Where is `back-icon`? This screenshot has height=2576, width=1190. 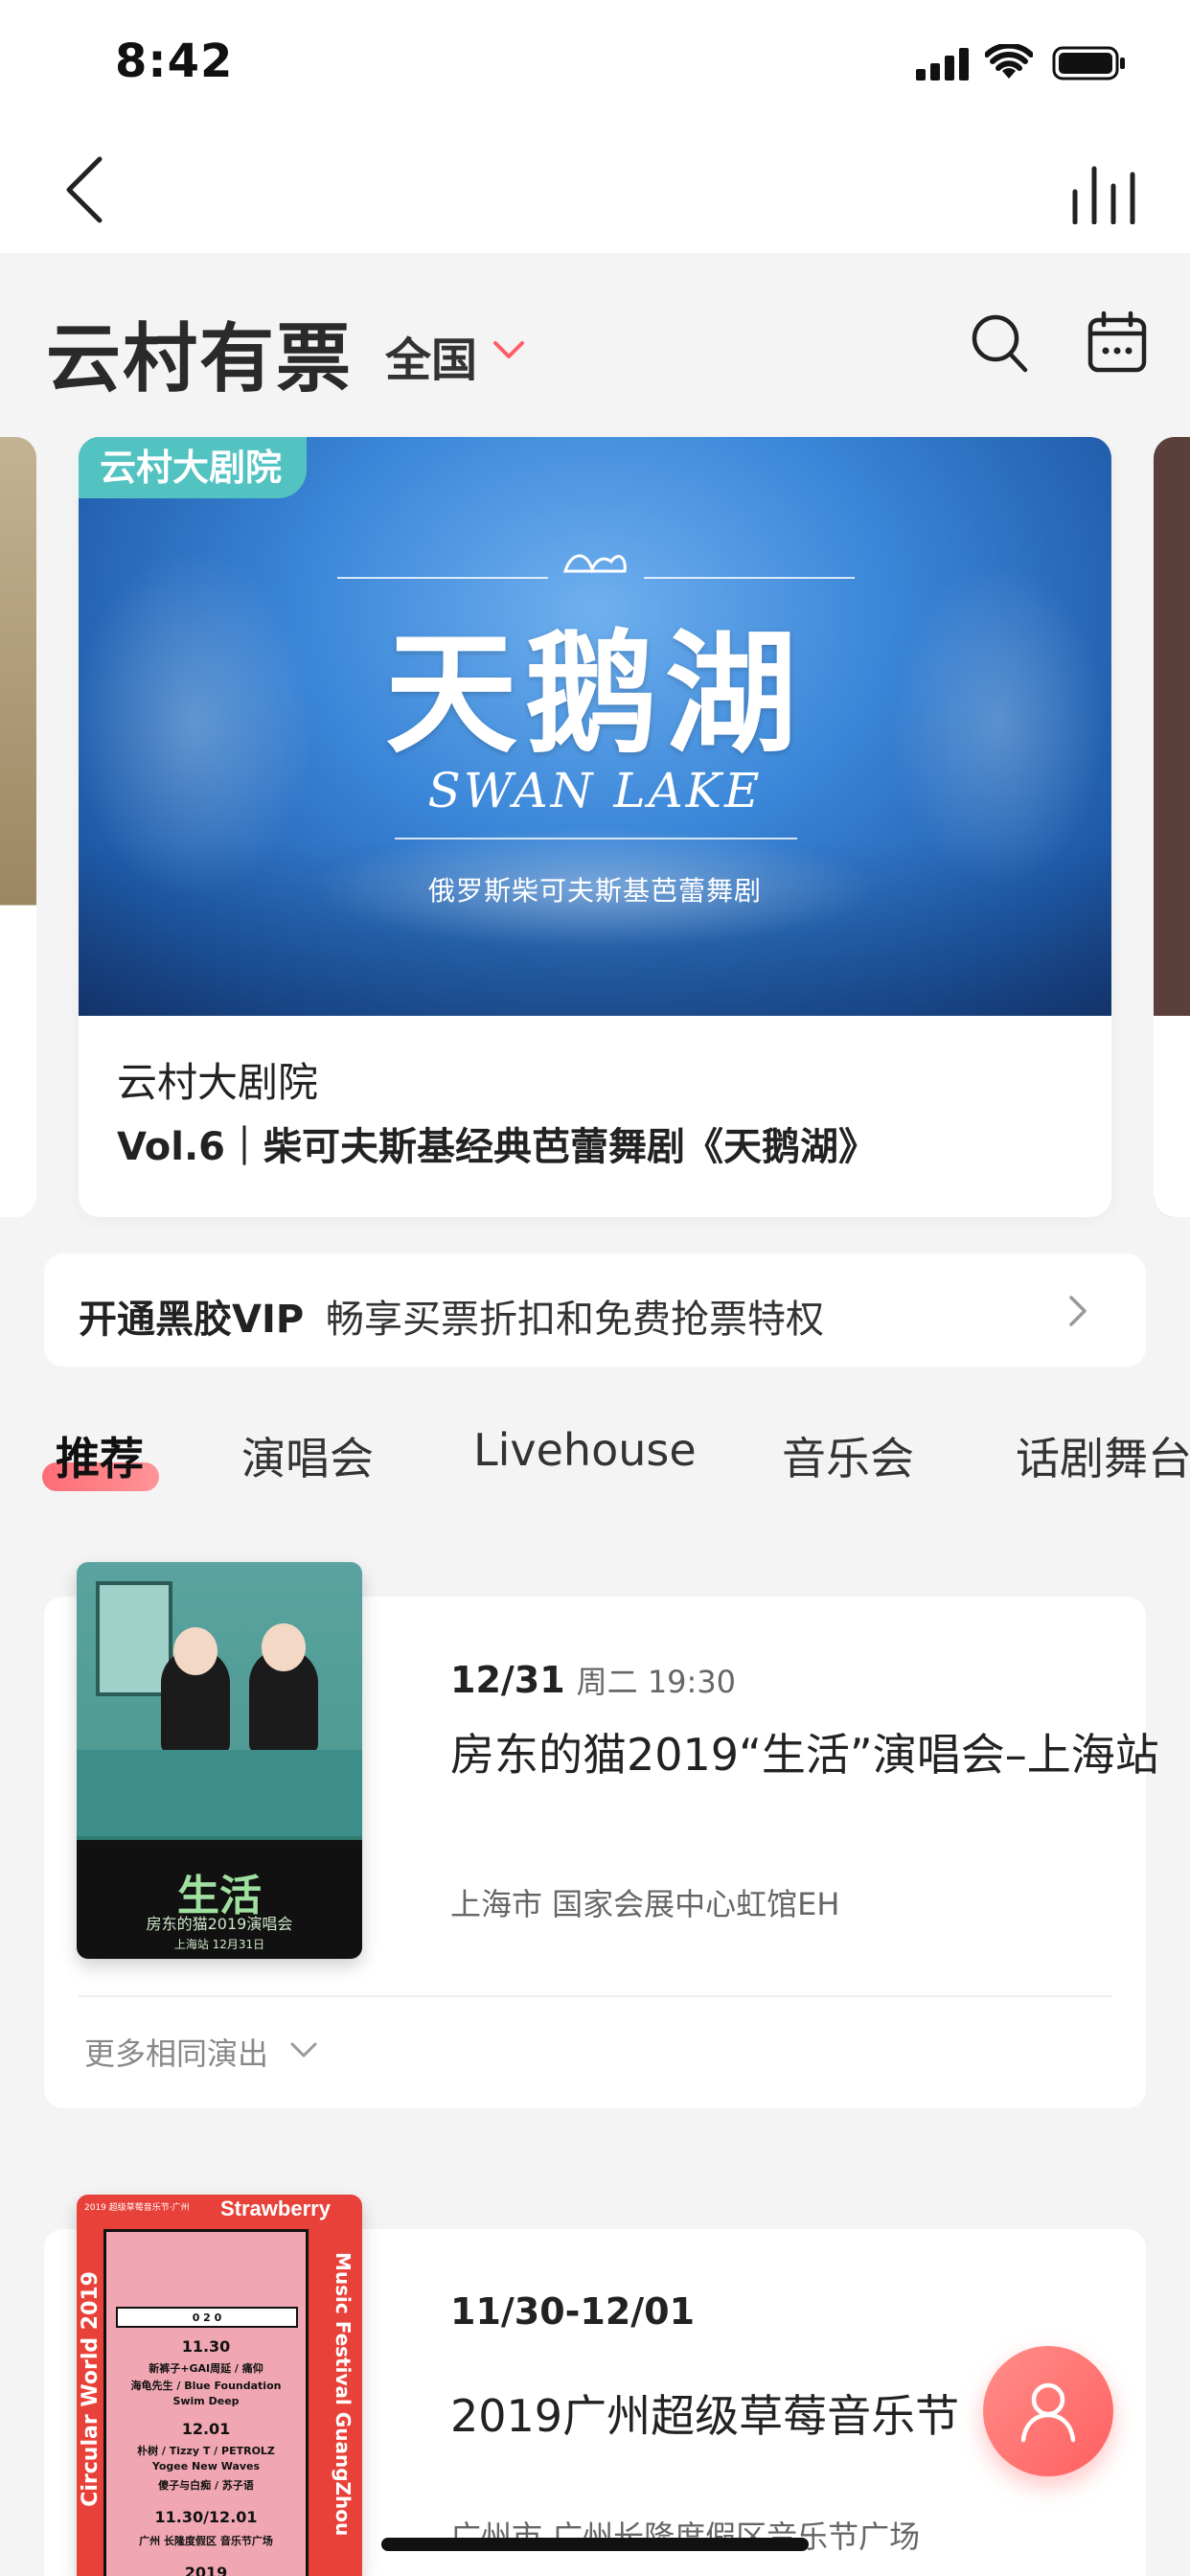
back-icon is located at coordinates (86, 189).